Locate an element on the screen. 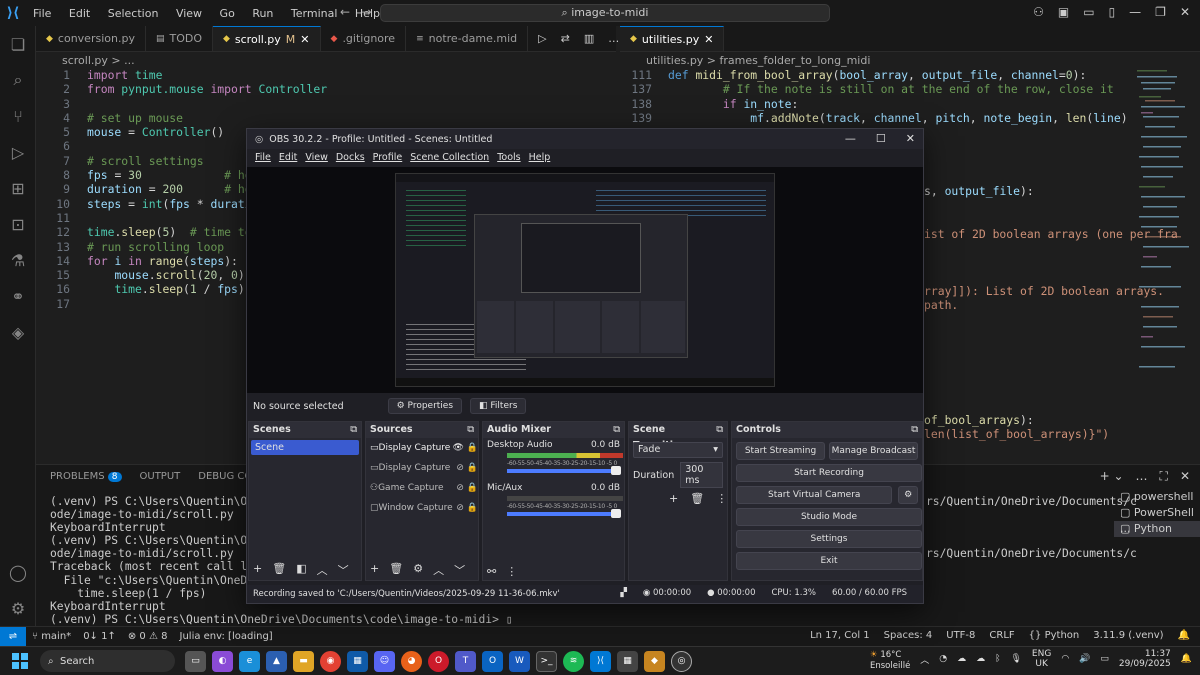  chat-icon: ◔ is located at coordinates (943, 659).